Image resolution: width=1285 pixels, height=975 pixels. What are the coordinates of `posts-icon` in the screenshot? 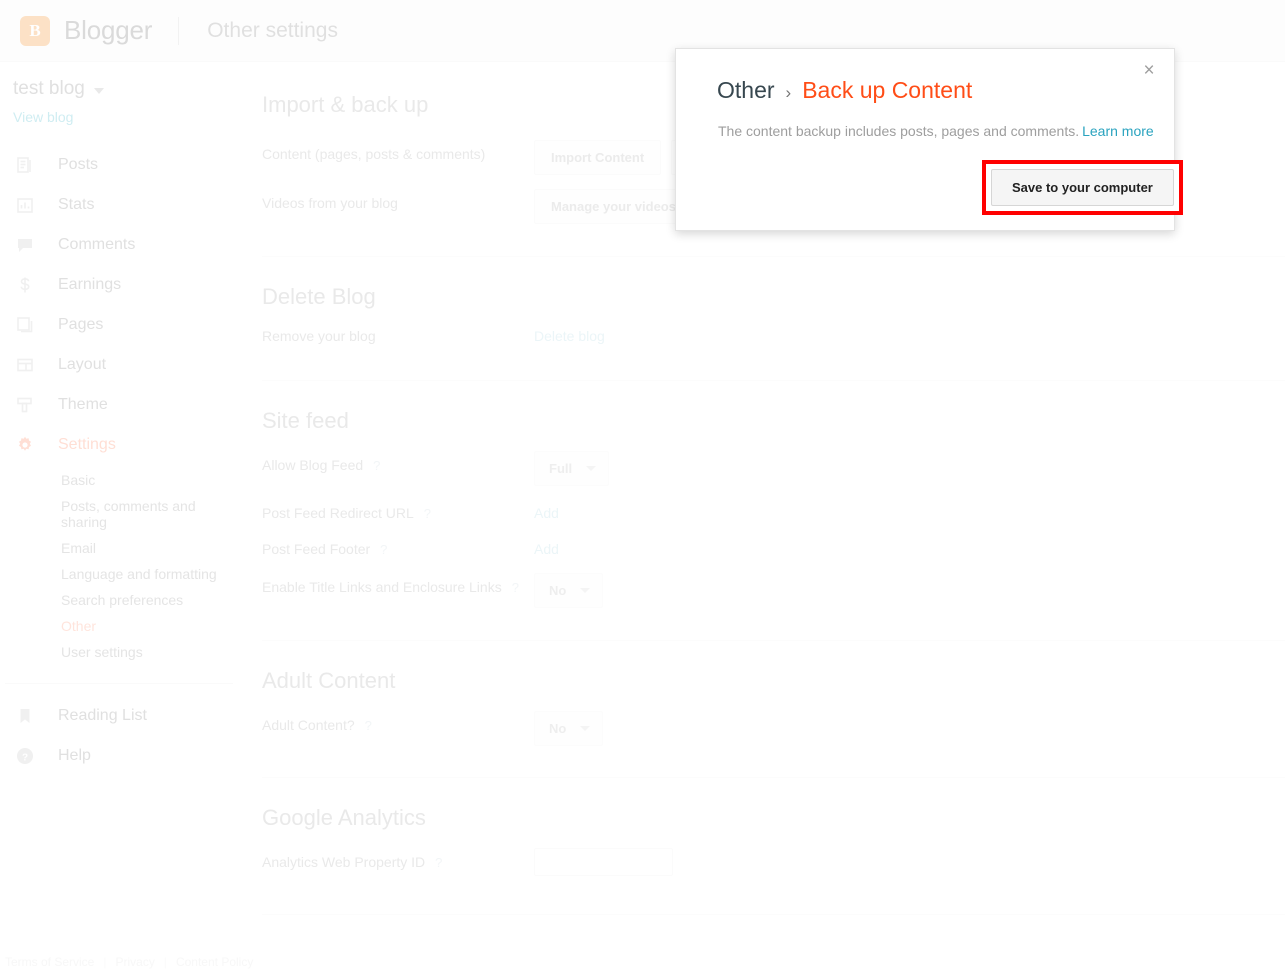 It's located at (25, 165).